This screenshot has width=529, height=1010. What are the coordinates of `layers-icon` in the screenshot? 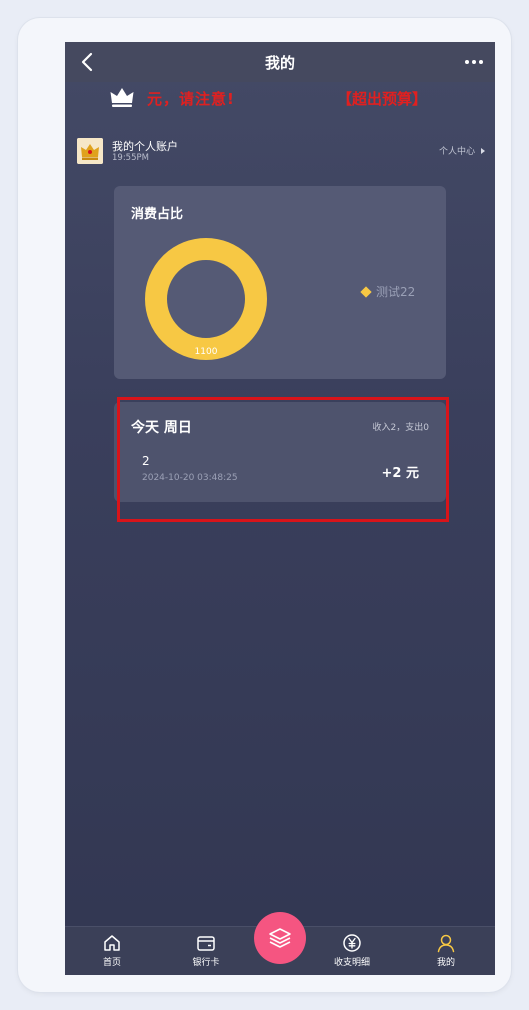 It's located at (280, 938).